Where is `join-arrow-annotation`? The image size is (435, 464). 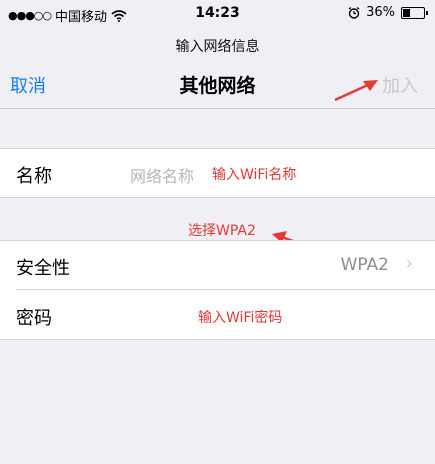 join-arrow-annotation is located at coordinates (356, 91).